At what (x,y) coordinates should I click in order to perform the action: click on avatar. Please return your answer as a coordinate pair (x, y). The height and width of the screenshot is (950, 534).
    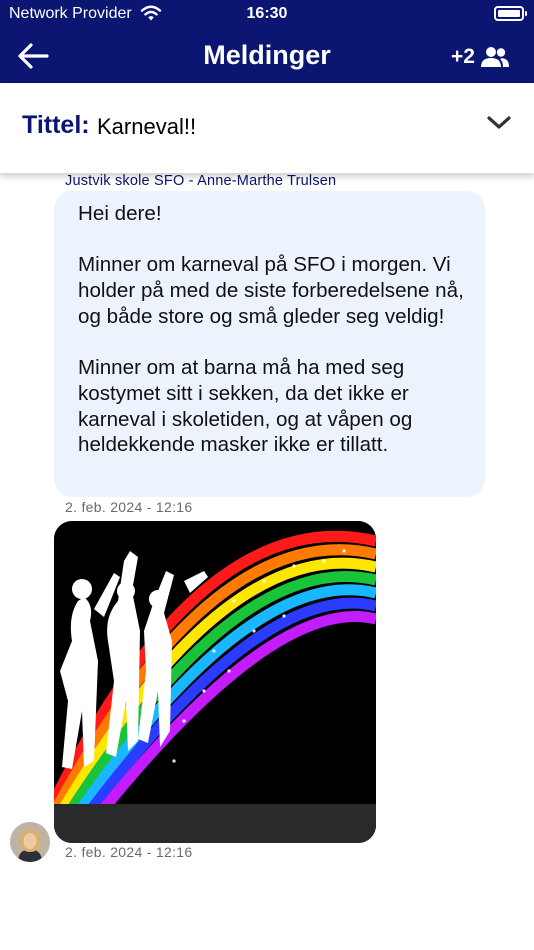
    Looking at the image, I should click on (30, 842).